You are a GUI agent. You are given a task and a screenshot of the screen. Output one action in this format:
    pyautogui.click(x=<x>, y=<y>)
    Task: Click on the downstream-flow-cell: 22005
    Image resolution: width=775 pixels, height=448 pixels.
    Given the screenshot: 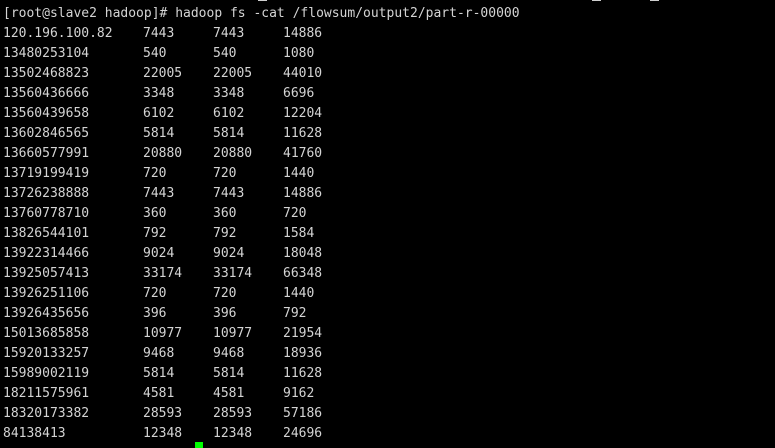 What is the action you would take?
    pyautogui.click(x=233, y=73)
    